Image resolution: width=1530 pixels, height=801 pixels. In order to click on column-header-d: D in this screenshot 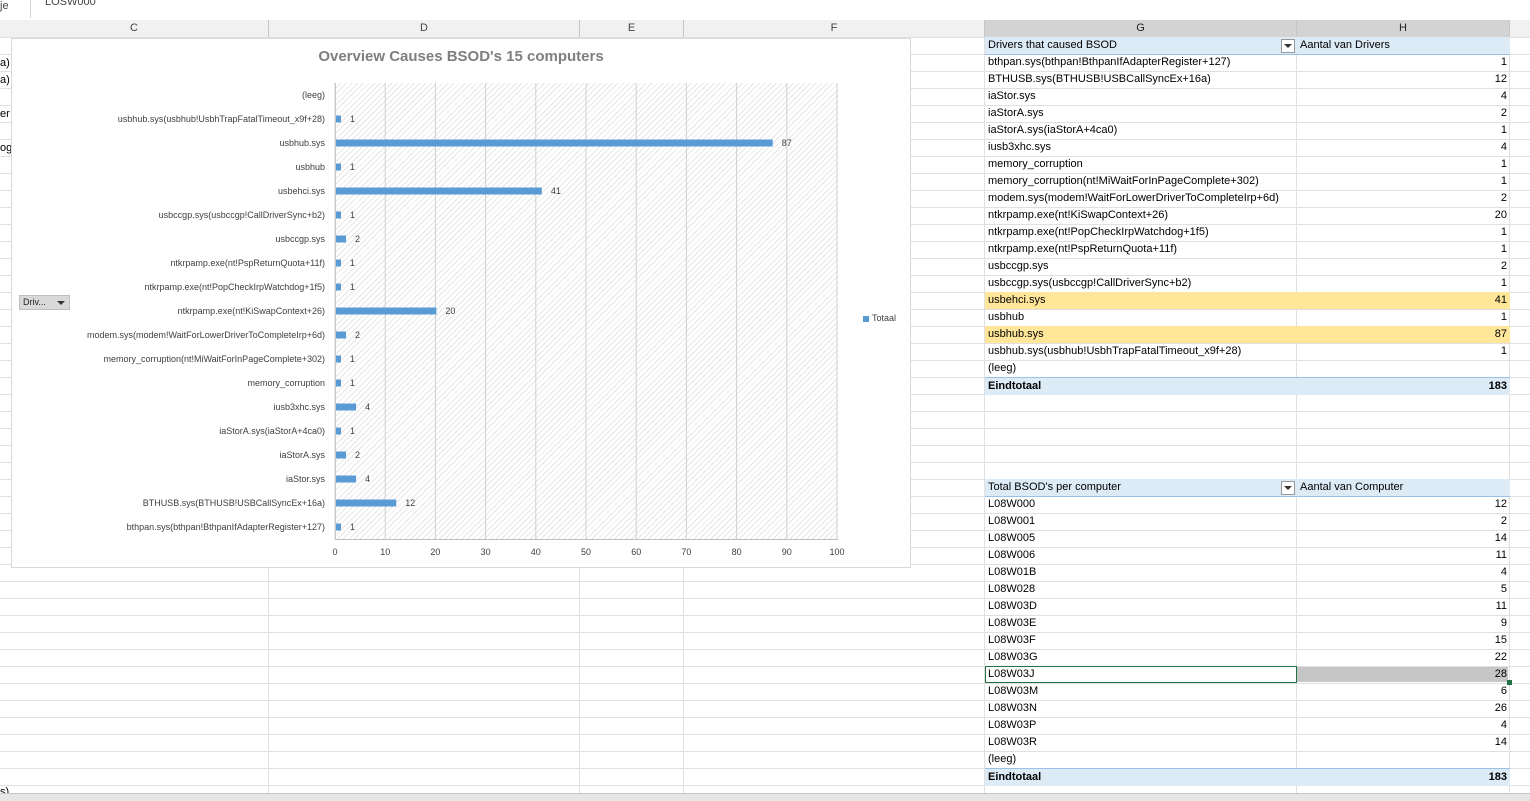, I will do `click(424, 28)`.